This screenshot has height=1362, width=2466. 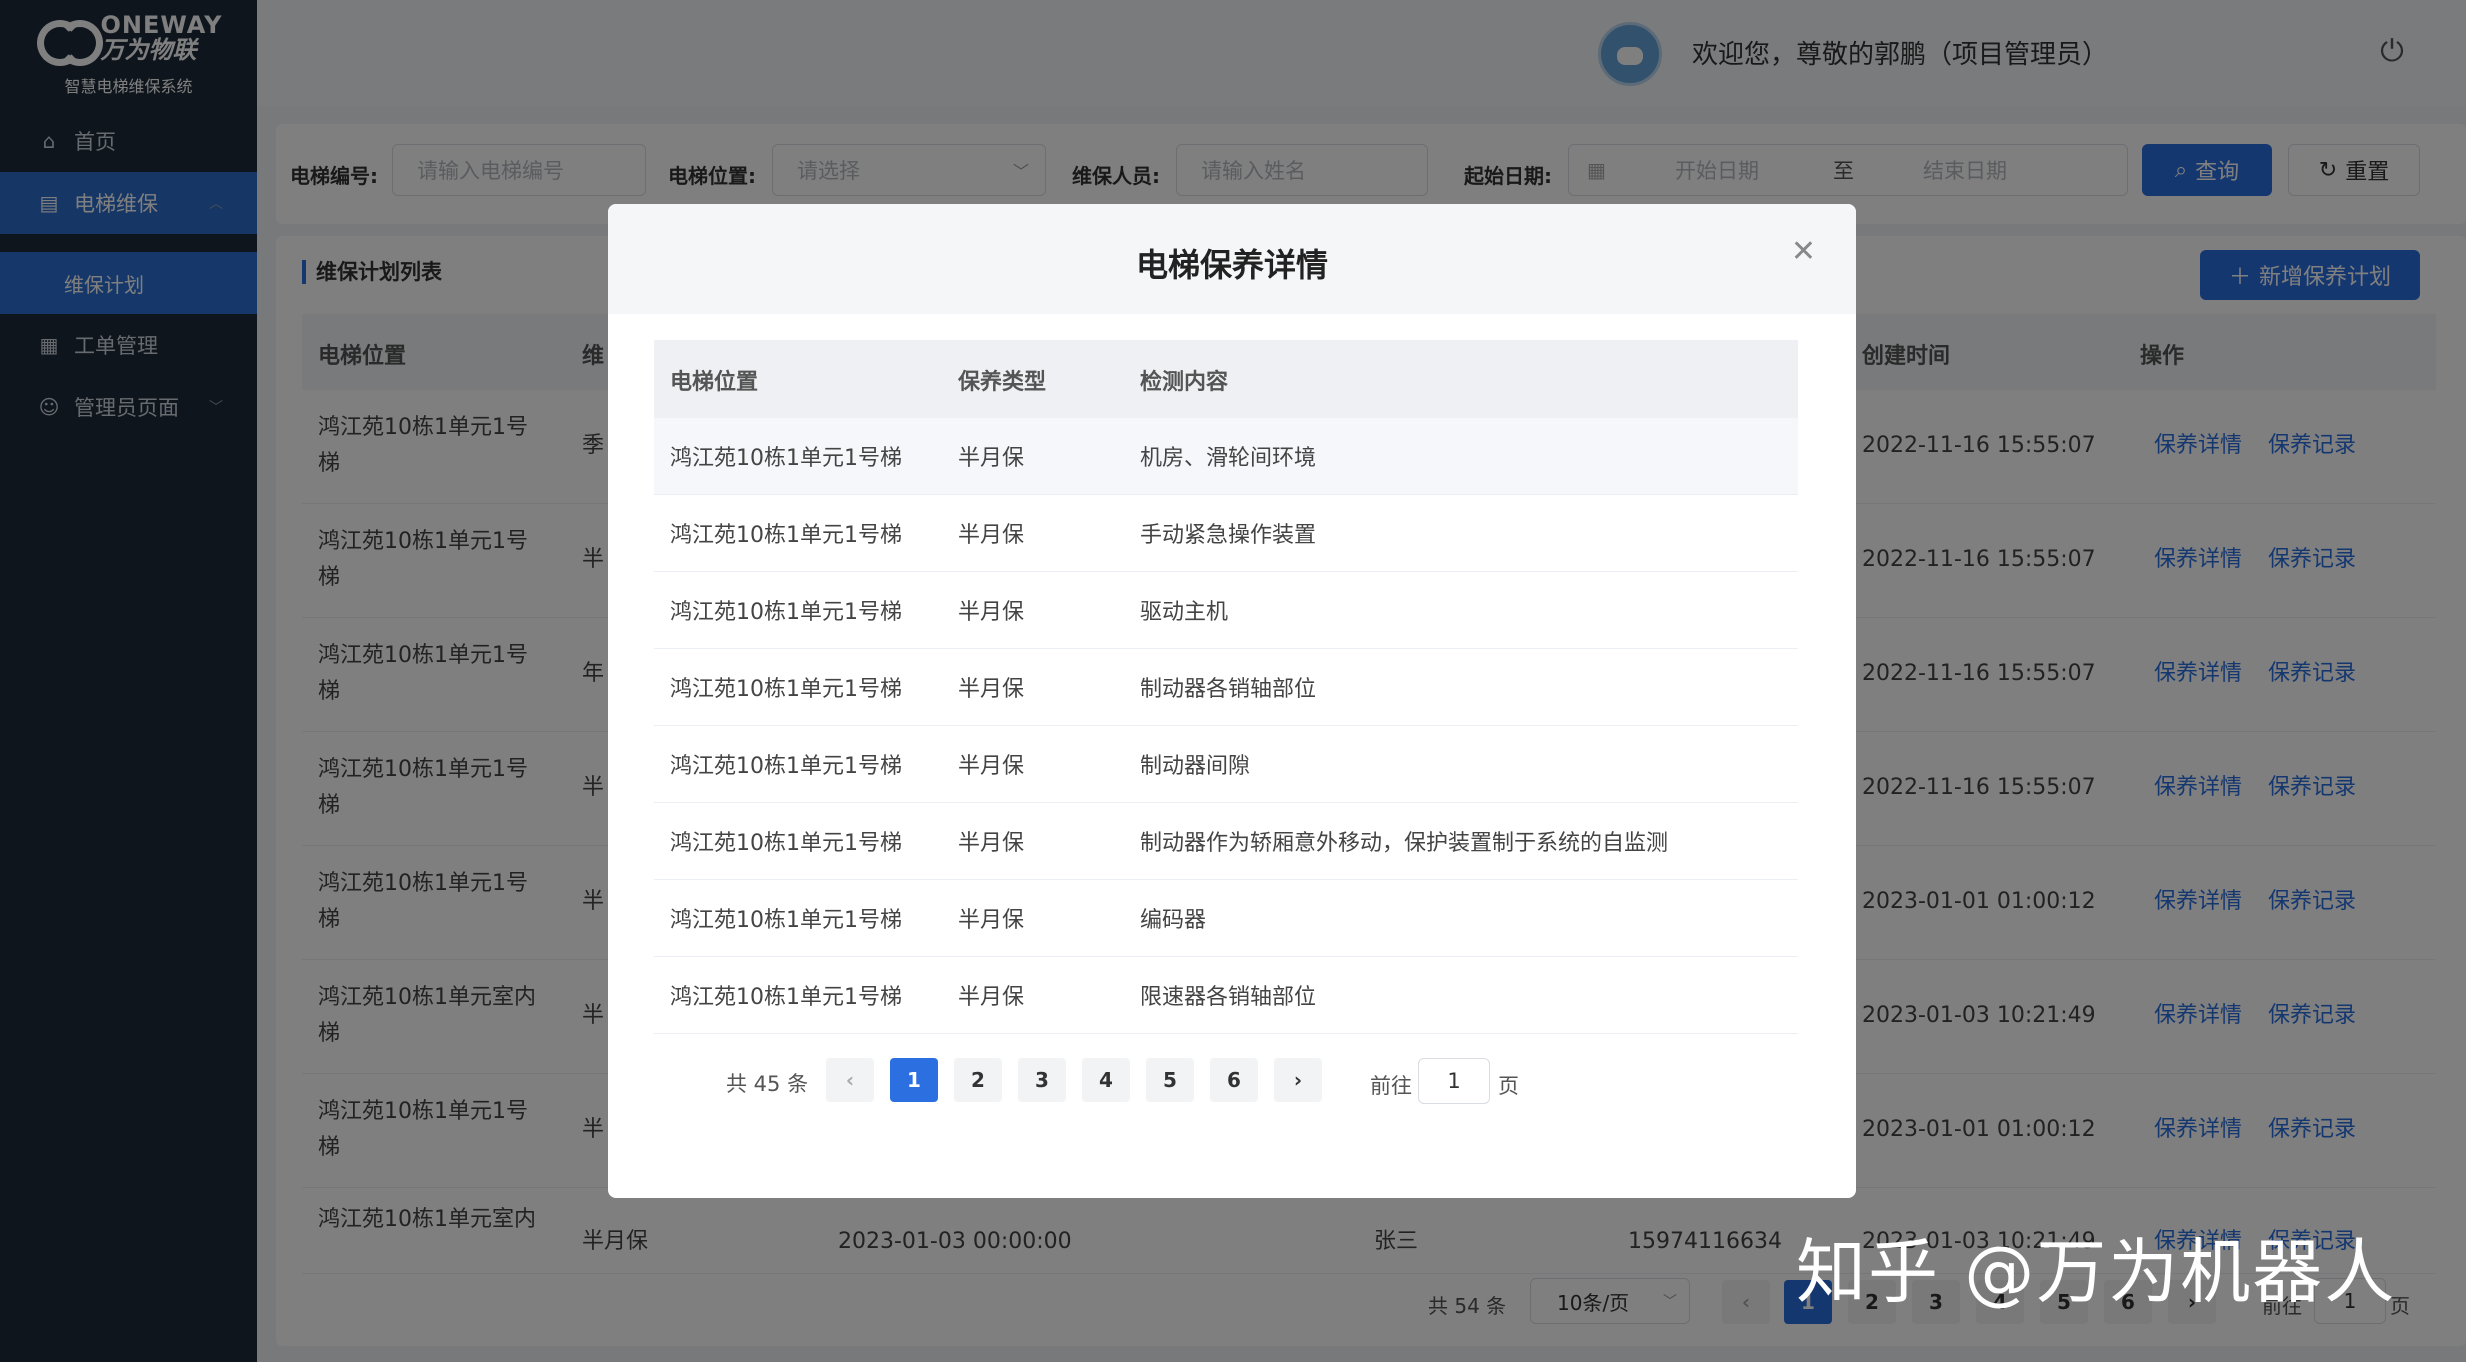 What do you see at coordinates (1404, 843) in the screenshot?
I see `row-check-content: 制动器作为轿厢意外移动，保护装置制于系统的自监测` at bounding box center [1404, 843].